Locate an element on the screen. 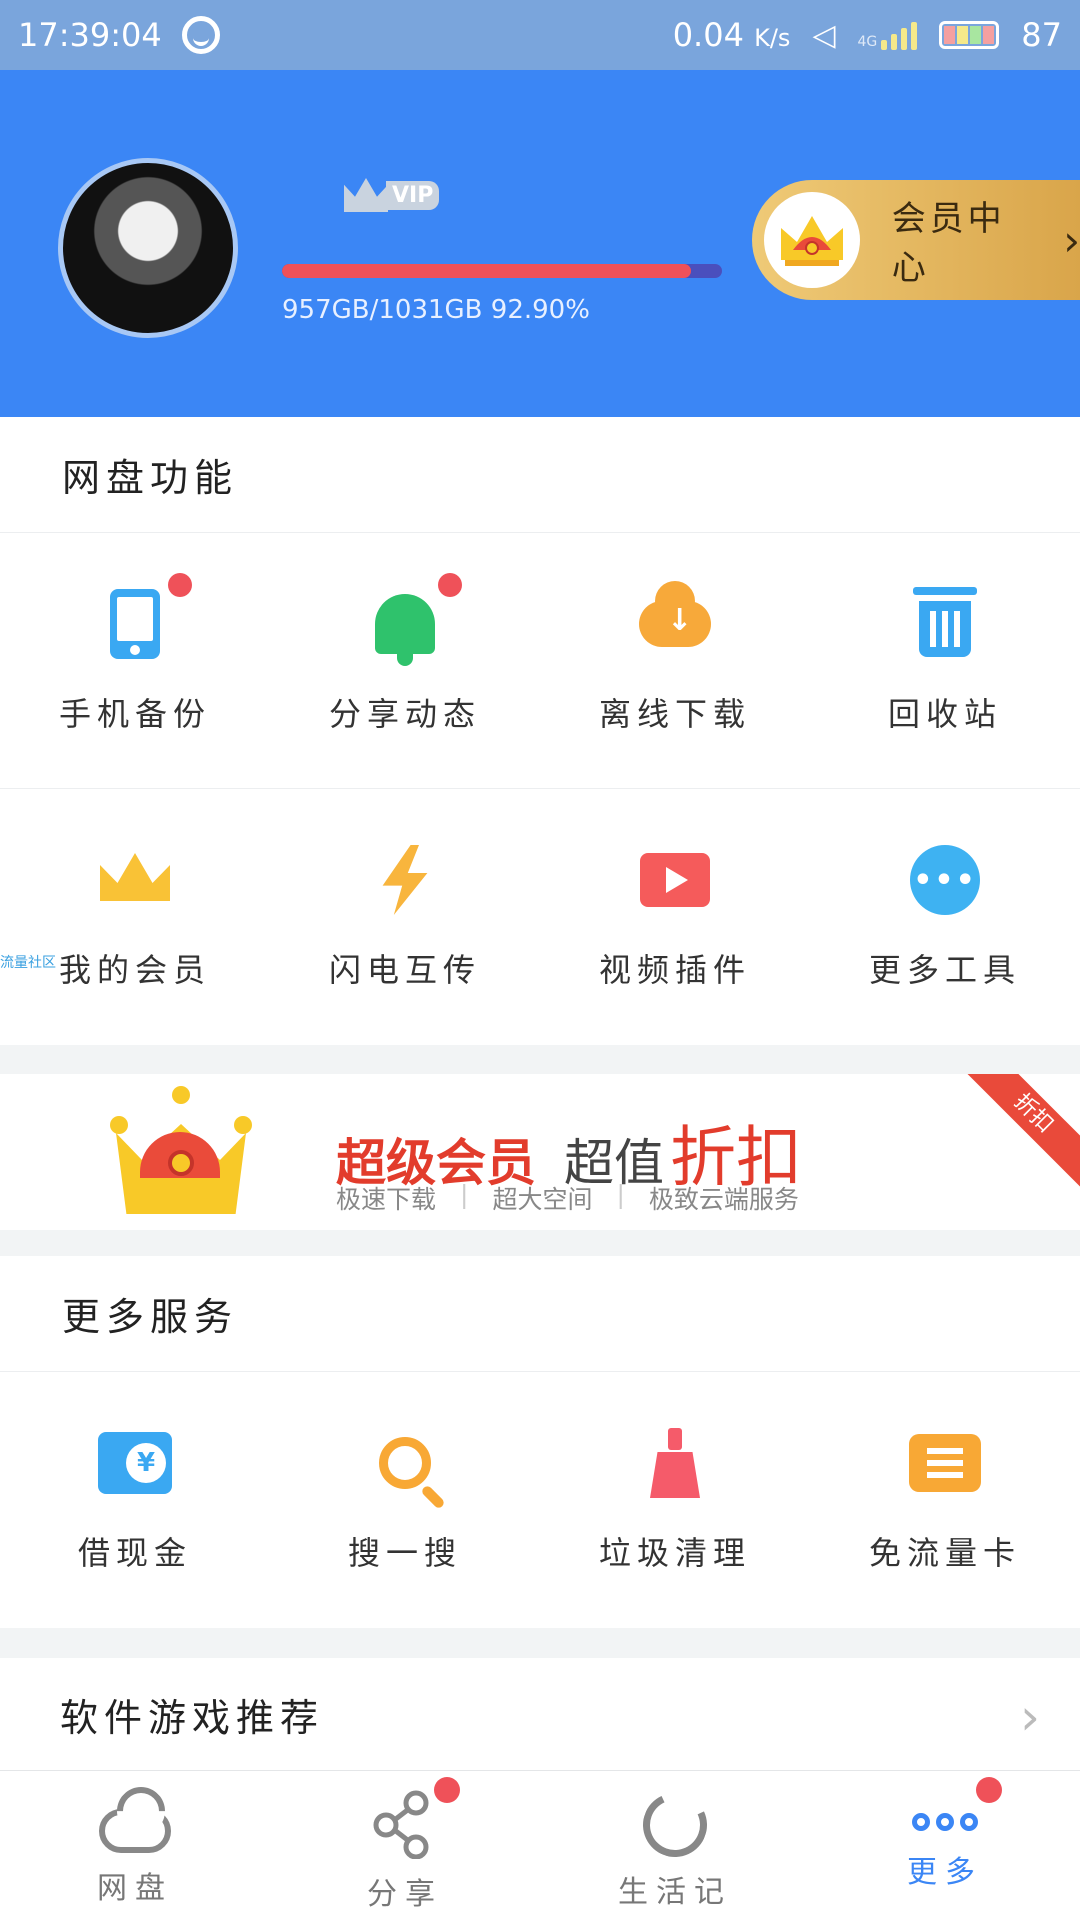  avatar is located at coordinates (148, 248).